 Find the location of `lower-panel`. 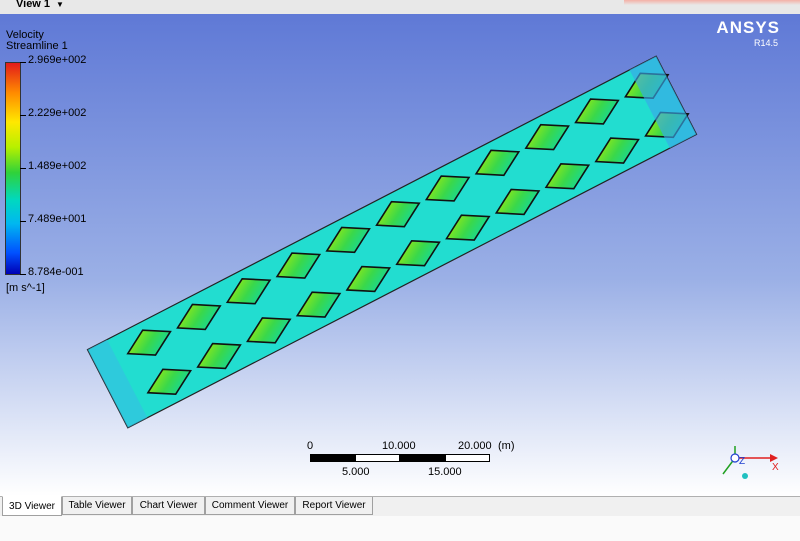

lower-panel is located at coordinates (400, 528).